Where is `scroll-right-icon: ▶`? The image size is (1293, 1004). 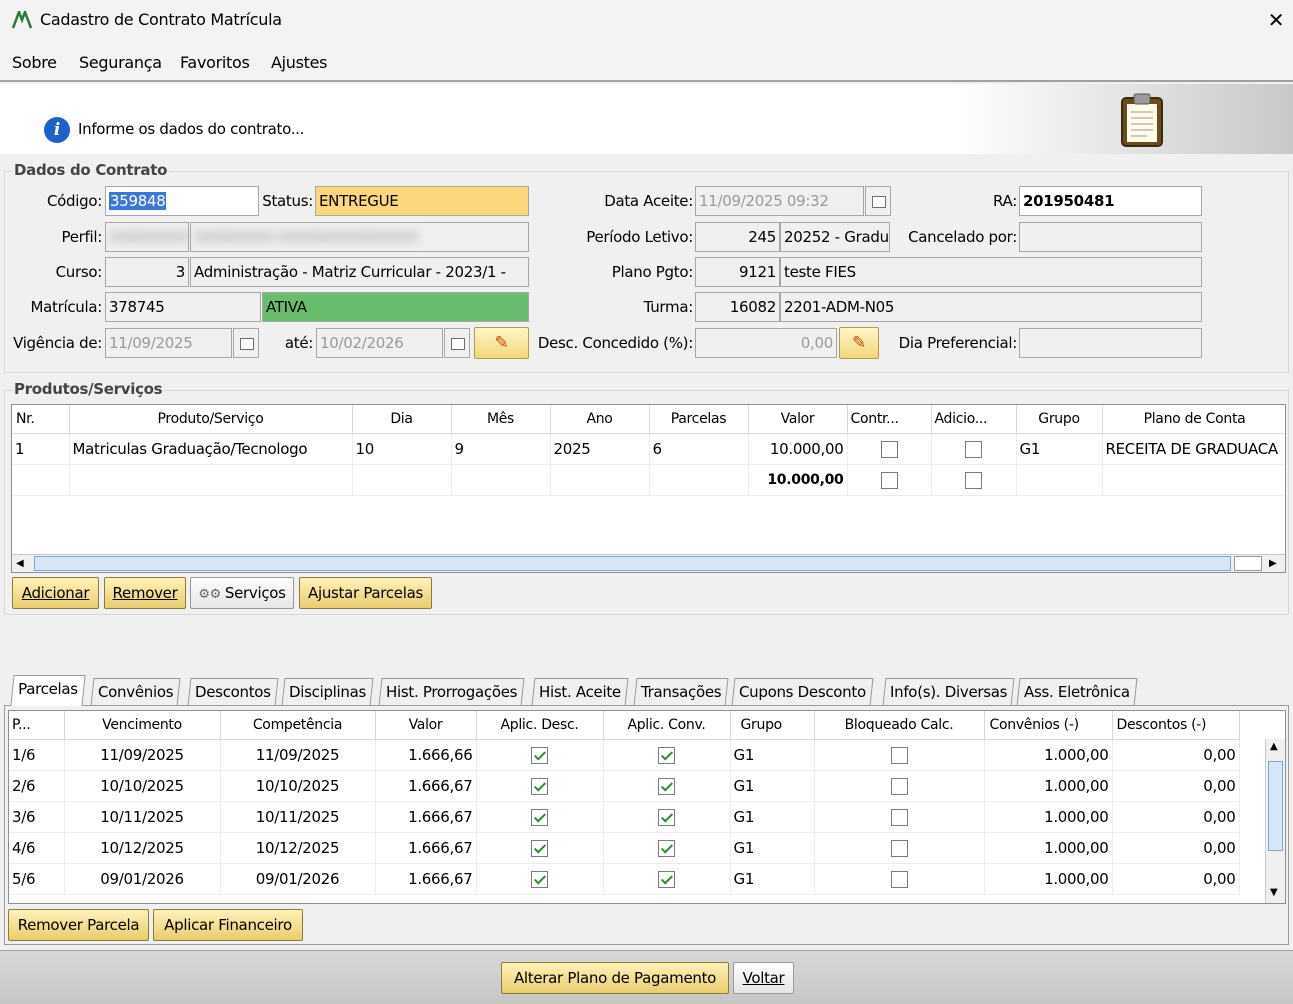 scroll-right-icon: ▶ is located at coordinates (1273, 563).